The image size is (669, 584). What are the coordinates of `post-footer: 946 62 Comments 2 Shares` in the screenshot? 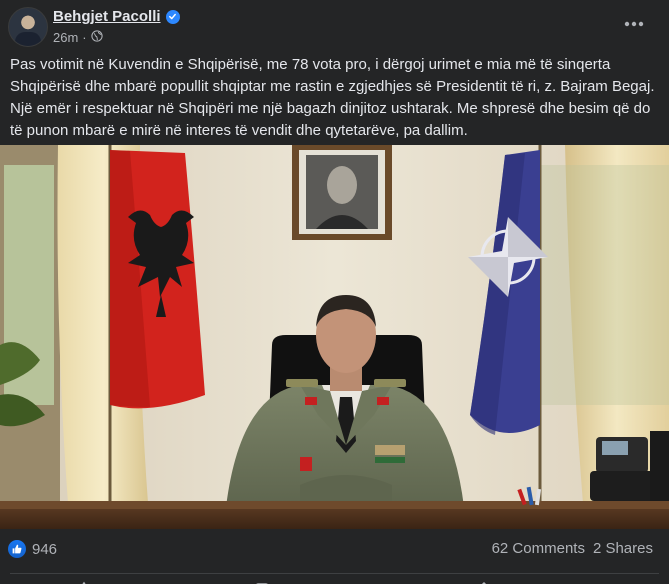 It's located at (334, 557).